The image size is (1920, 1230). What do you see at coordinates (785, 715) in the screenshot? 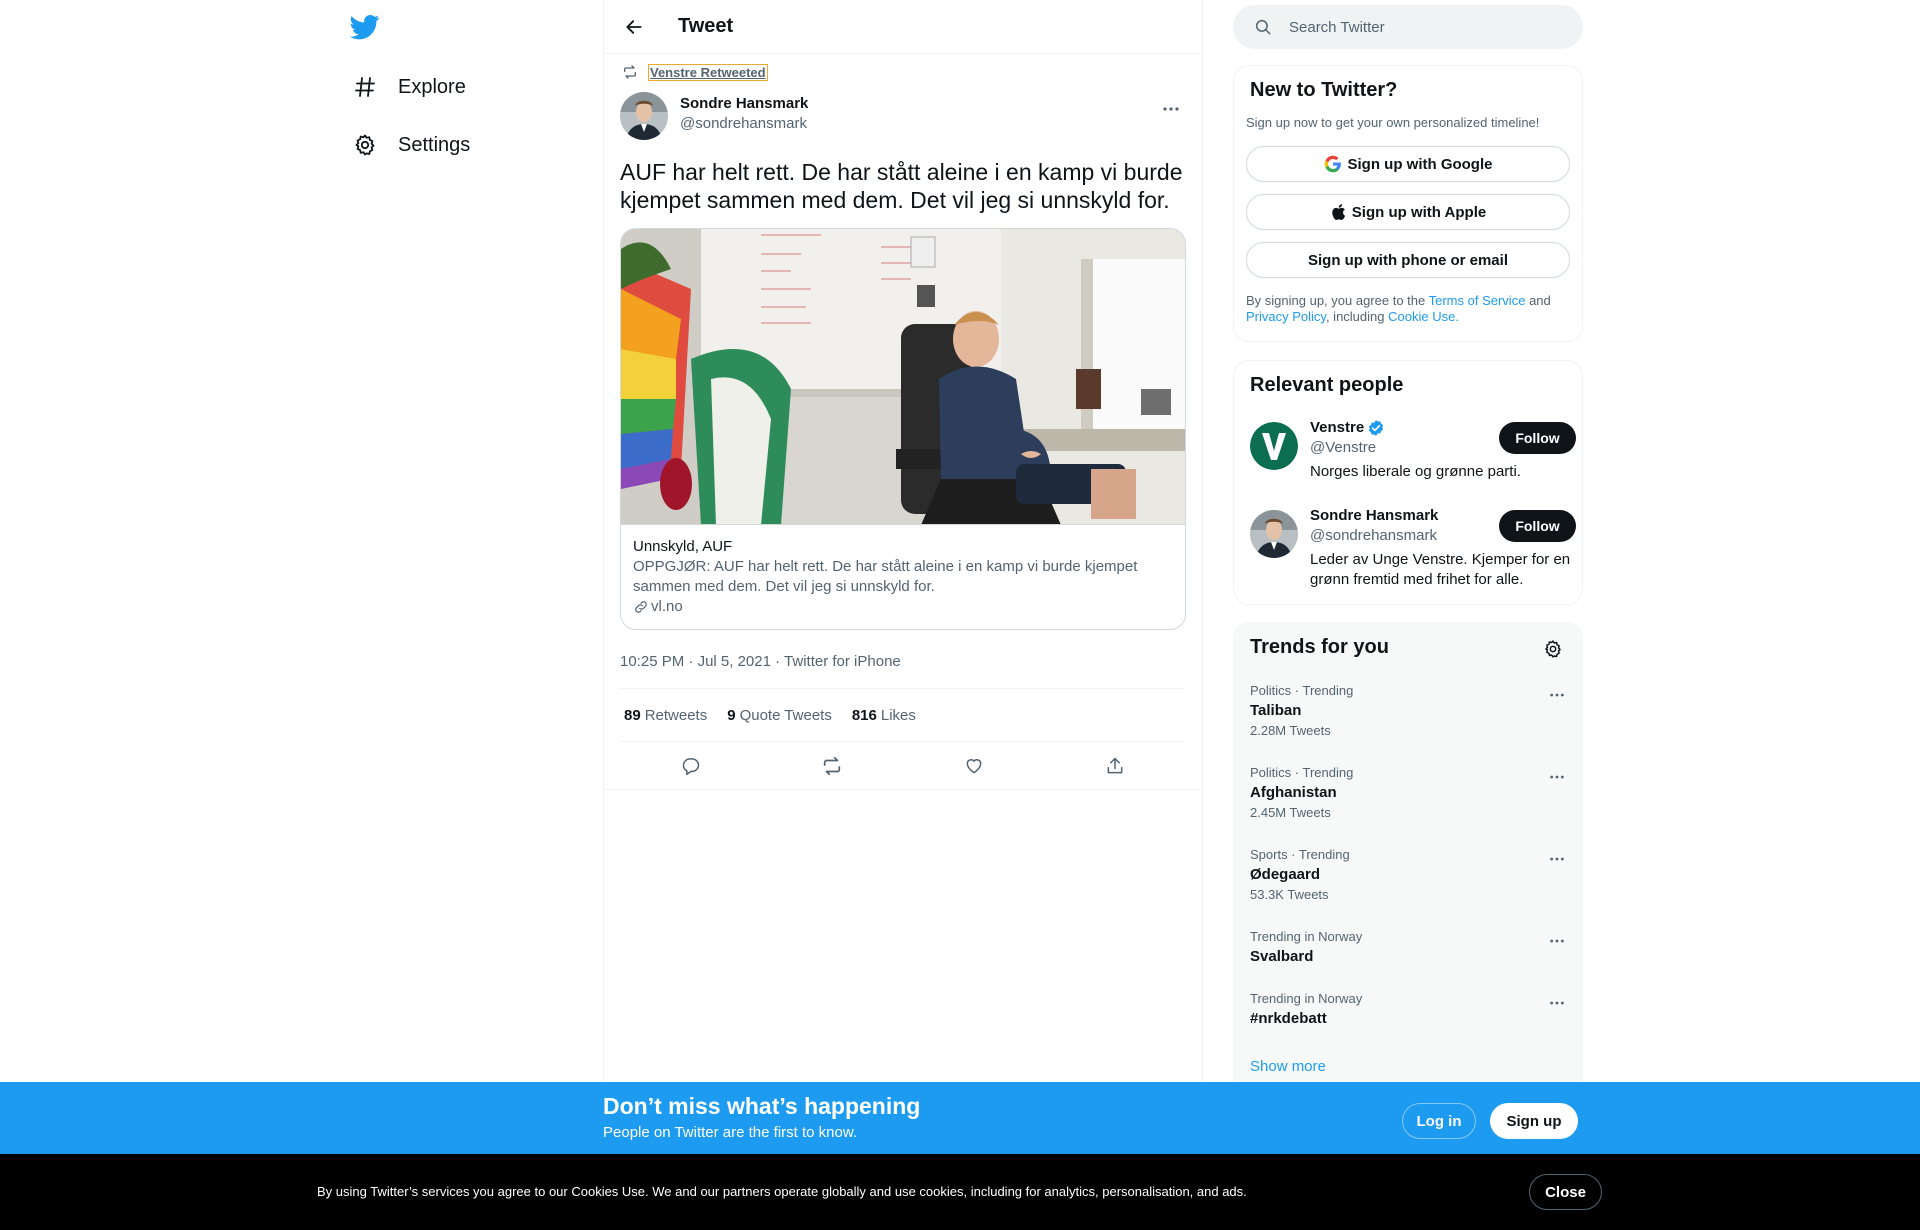
I see `quote-tweets-label: Quote Tweets` at bounding box center [785, 715].